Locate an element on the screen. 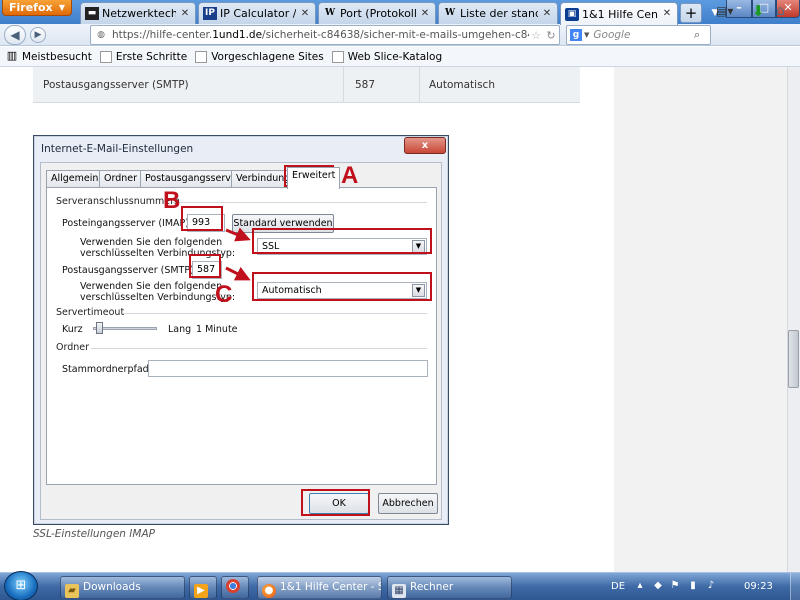  imap-encryption-value: SSL is located at coordinates (271, 246).